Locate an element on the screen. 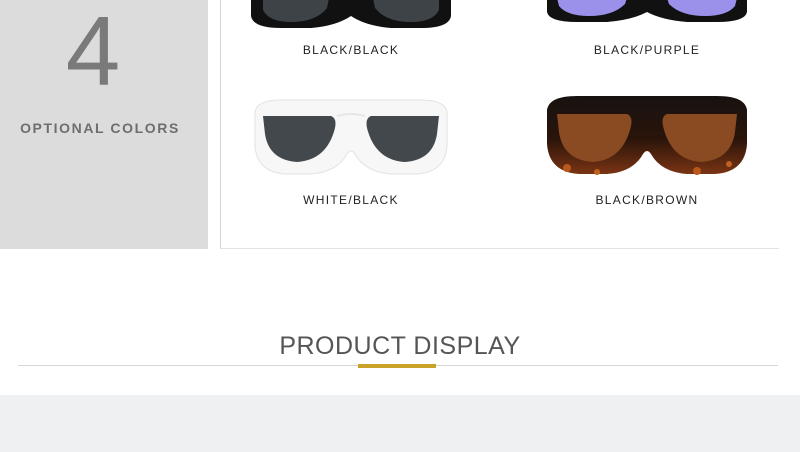  step-number: 4 is located at coordinates (93, 53).